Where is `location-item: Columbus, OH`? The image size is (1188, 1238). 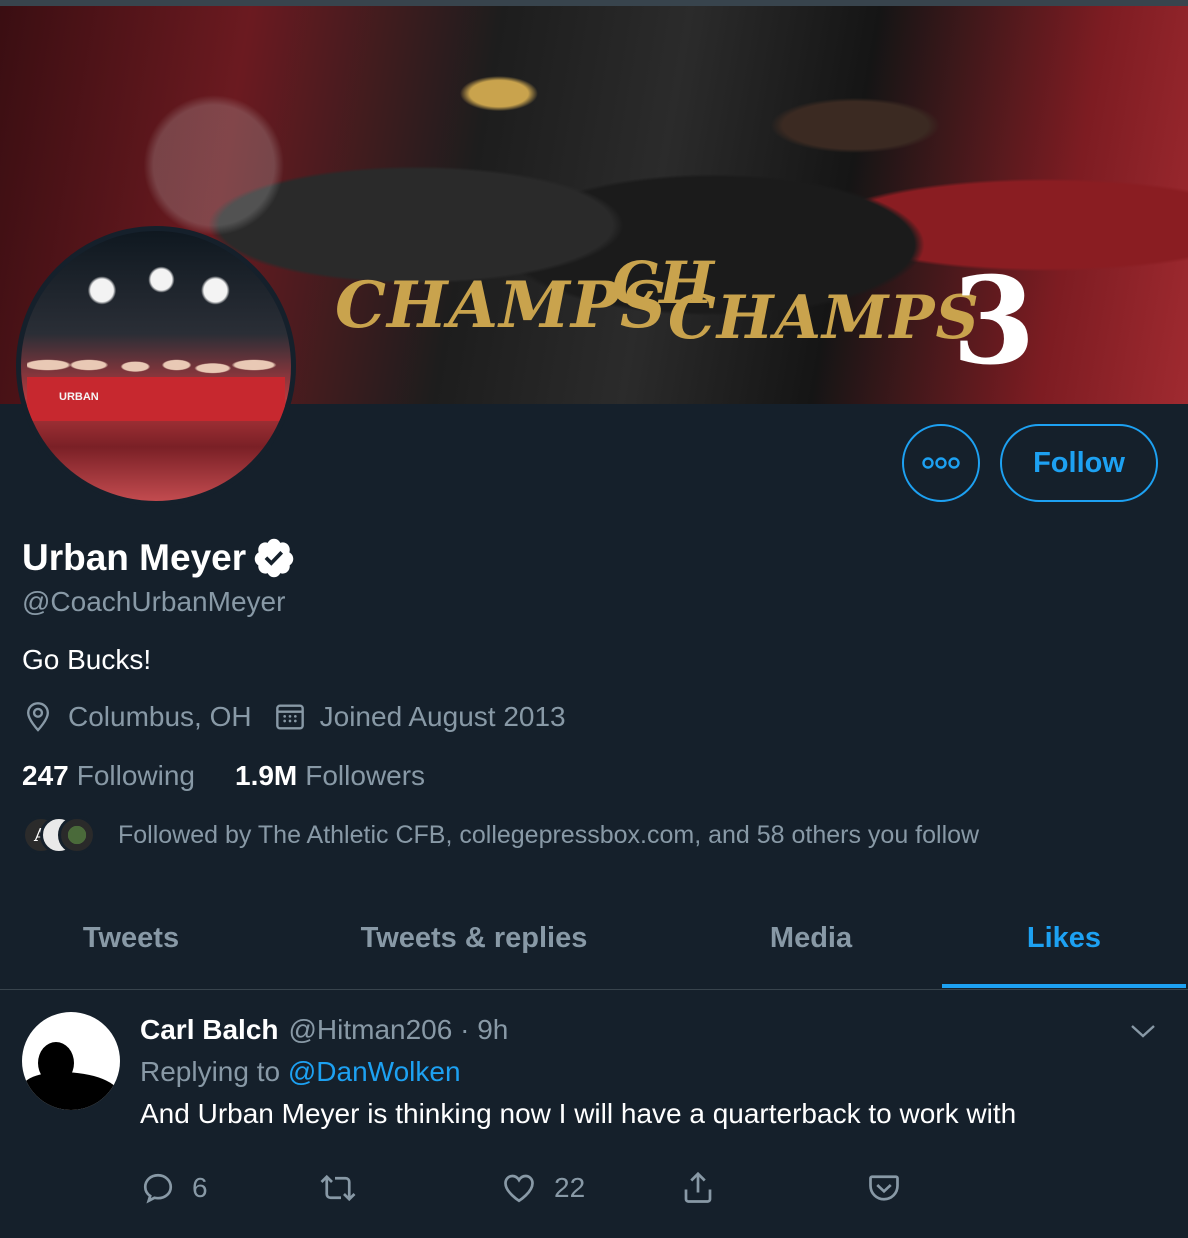
location-item: Columbus, OH is located at coordinates (137, 717).